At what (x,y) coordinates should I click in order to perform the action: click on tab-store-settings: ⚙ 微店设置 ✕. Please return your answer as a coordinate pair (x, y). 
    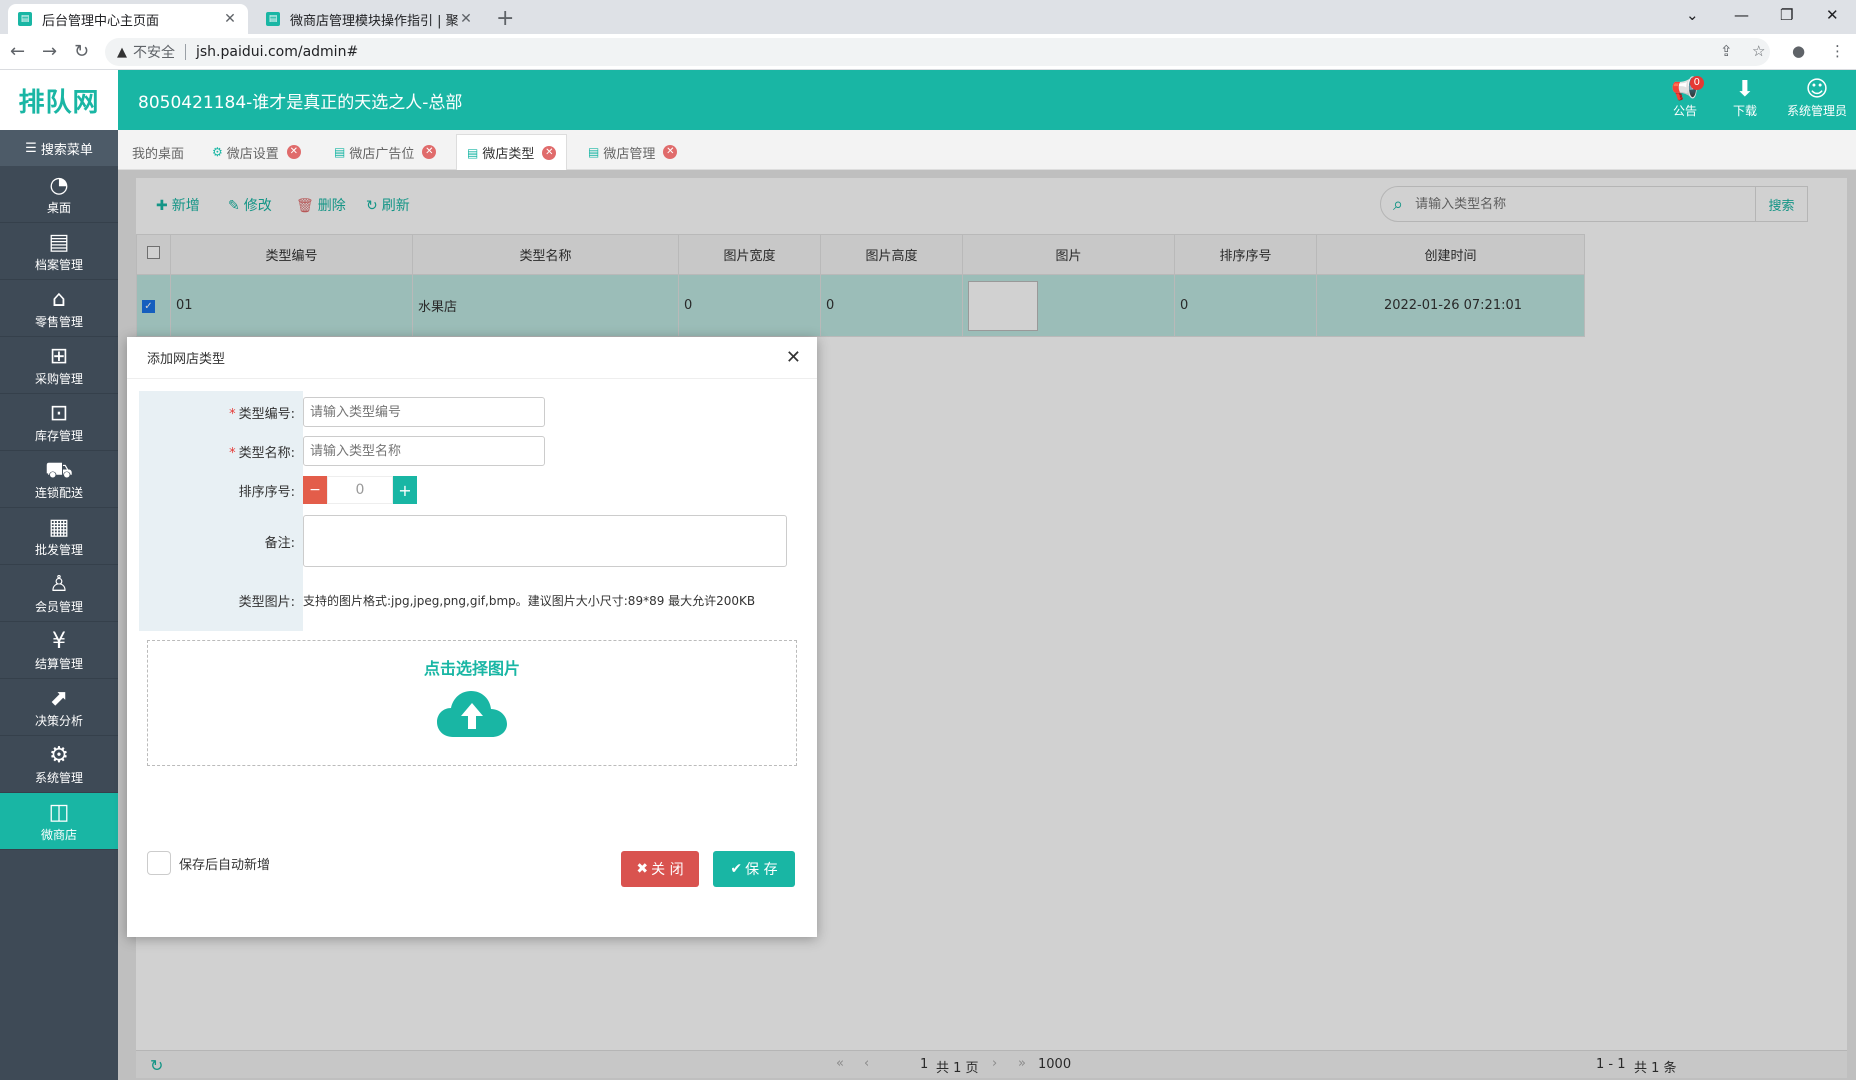
    Looking at the image, I should click on (256, 152).